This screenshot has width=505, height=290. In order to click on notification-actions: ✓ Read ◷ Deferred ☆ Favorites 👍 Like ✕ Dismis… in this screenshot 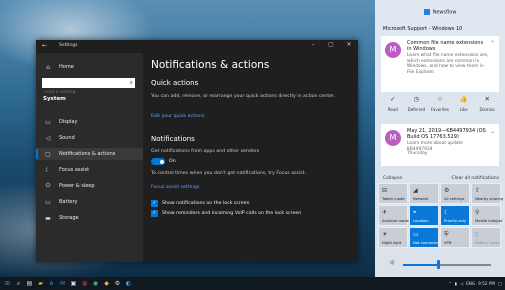, I will do `click(440, 107)`.